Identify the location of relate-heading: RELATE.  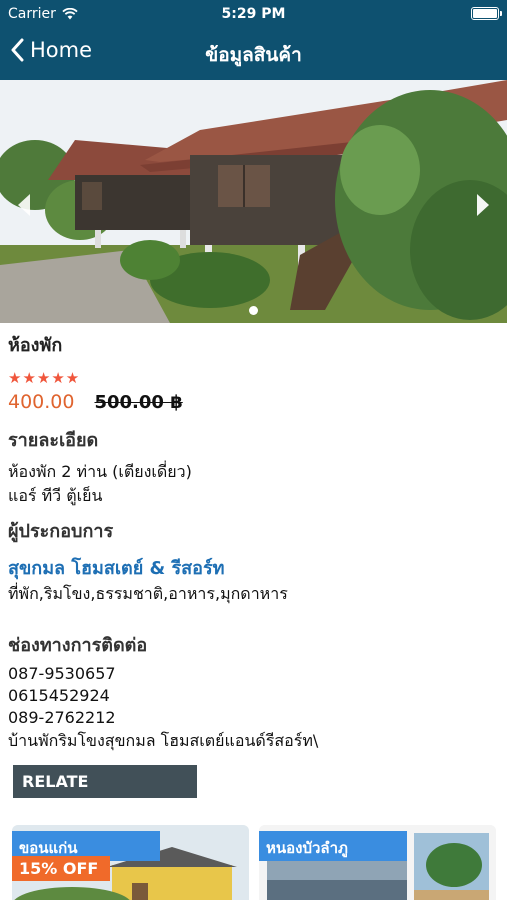
(105, 781).